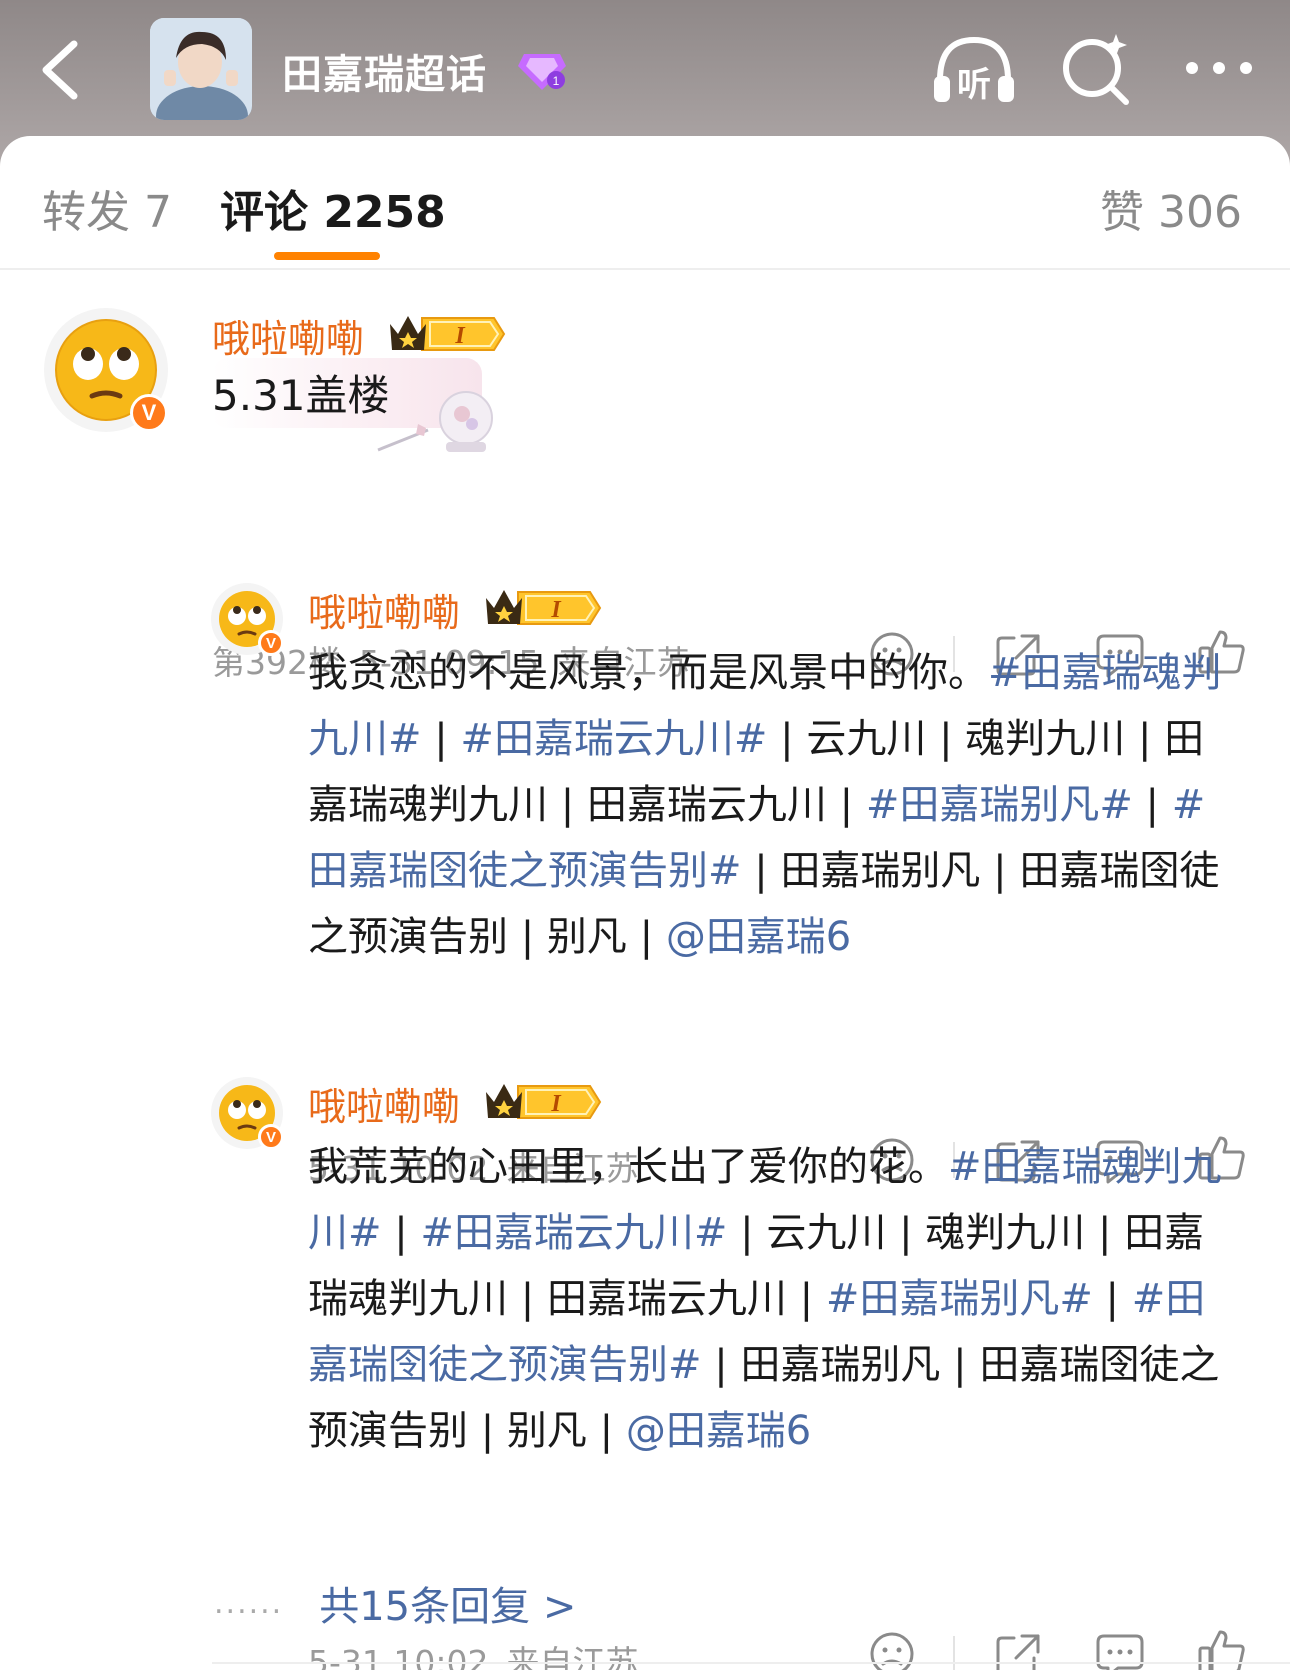 This screenshot has width=1290, height=1670. What do you see at coordinates (447, 1607) in the screenshot?
I see `more-replies-link: 共15条回复 >` at bounding box center [447, 1607].